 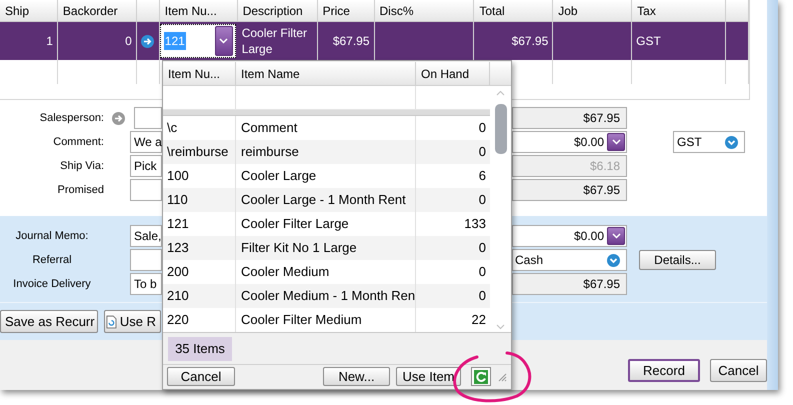 I want to click on field-label: Invoice Delivery, so click(x=52, y=284).